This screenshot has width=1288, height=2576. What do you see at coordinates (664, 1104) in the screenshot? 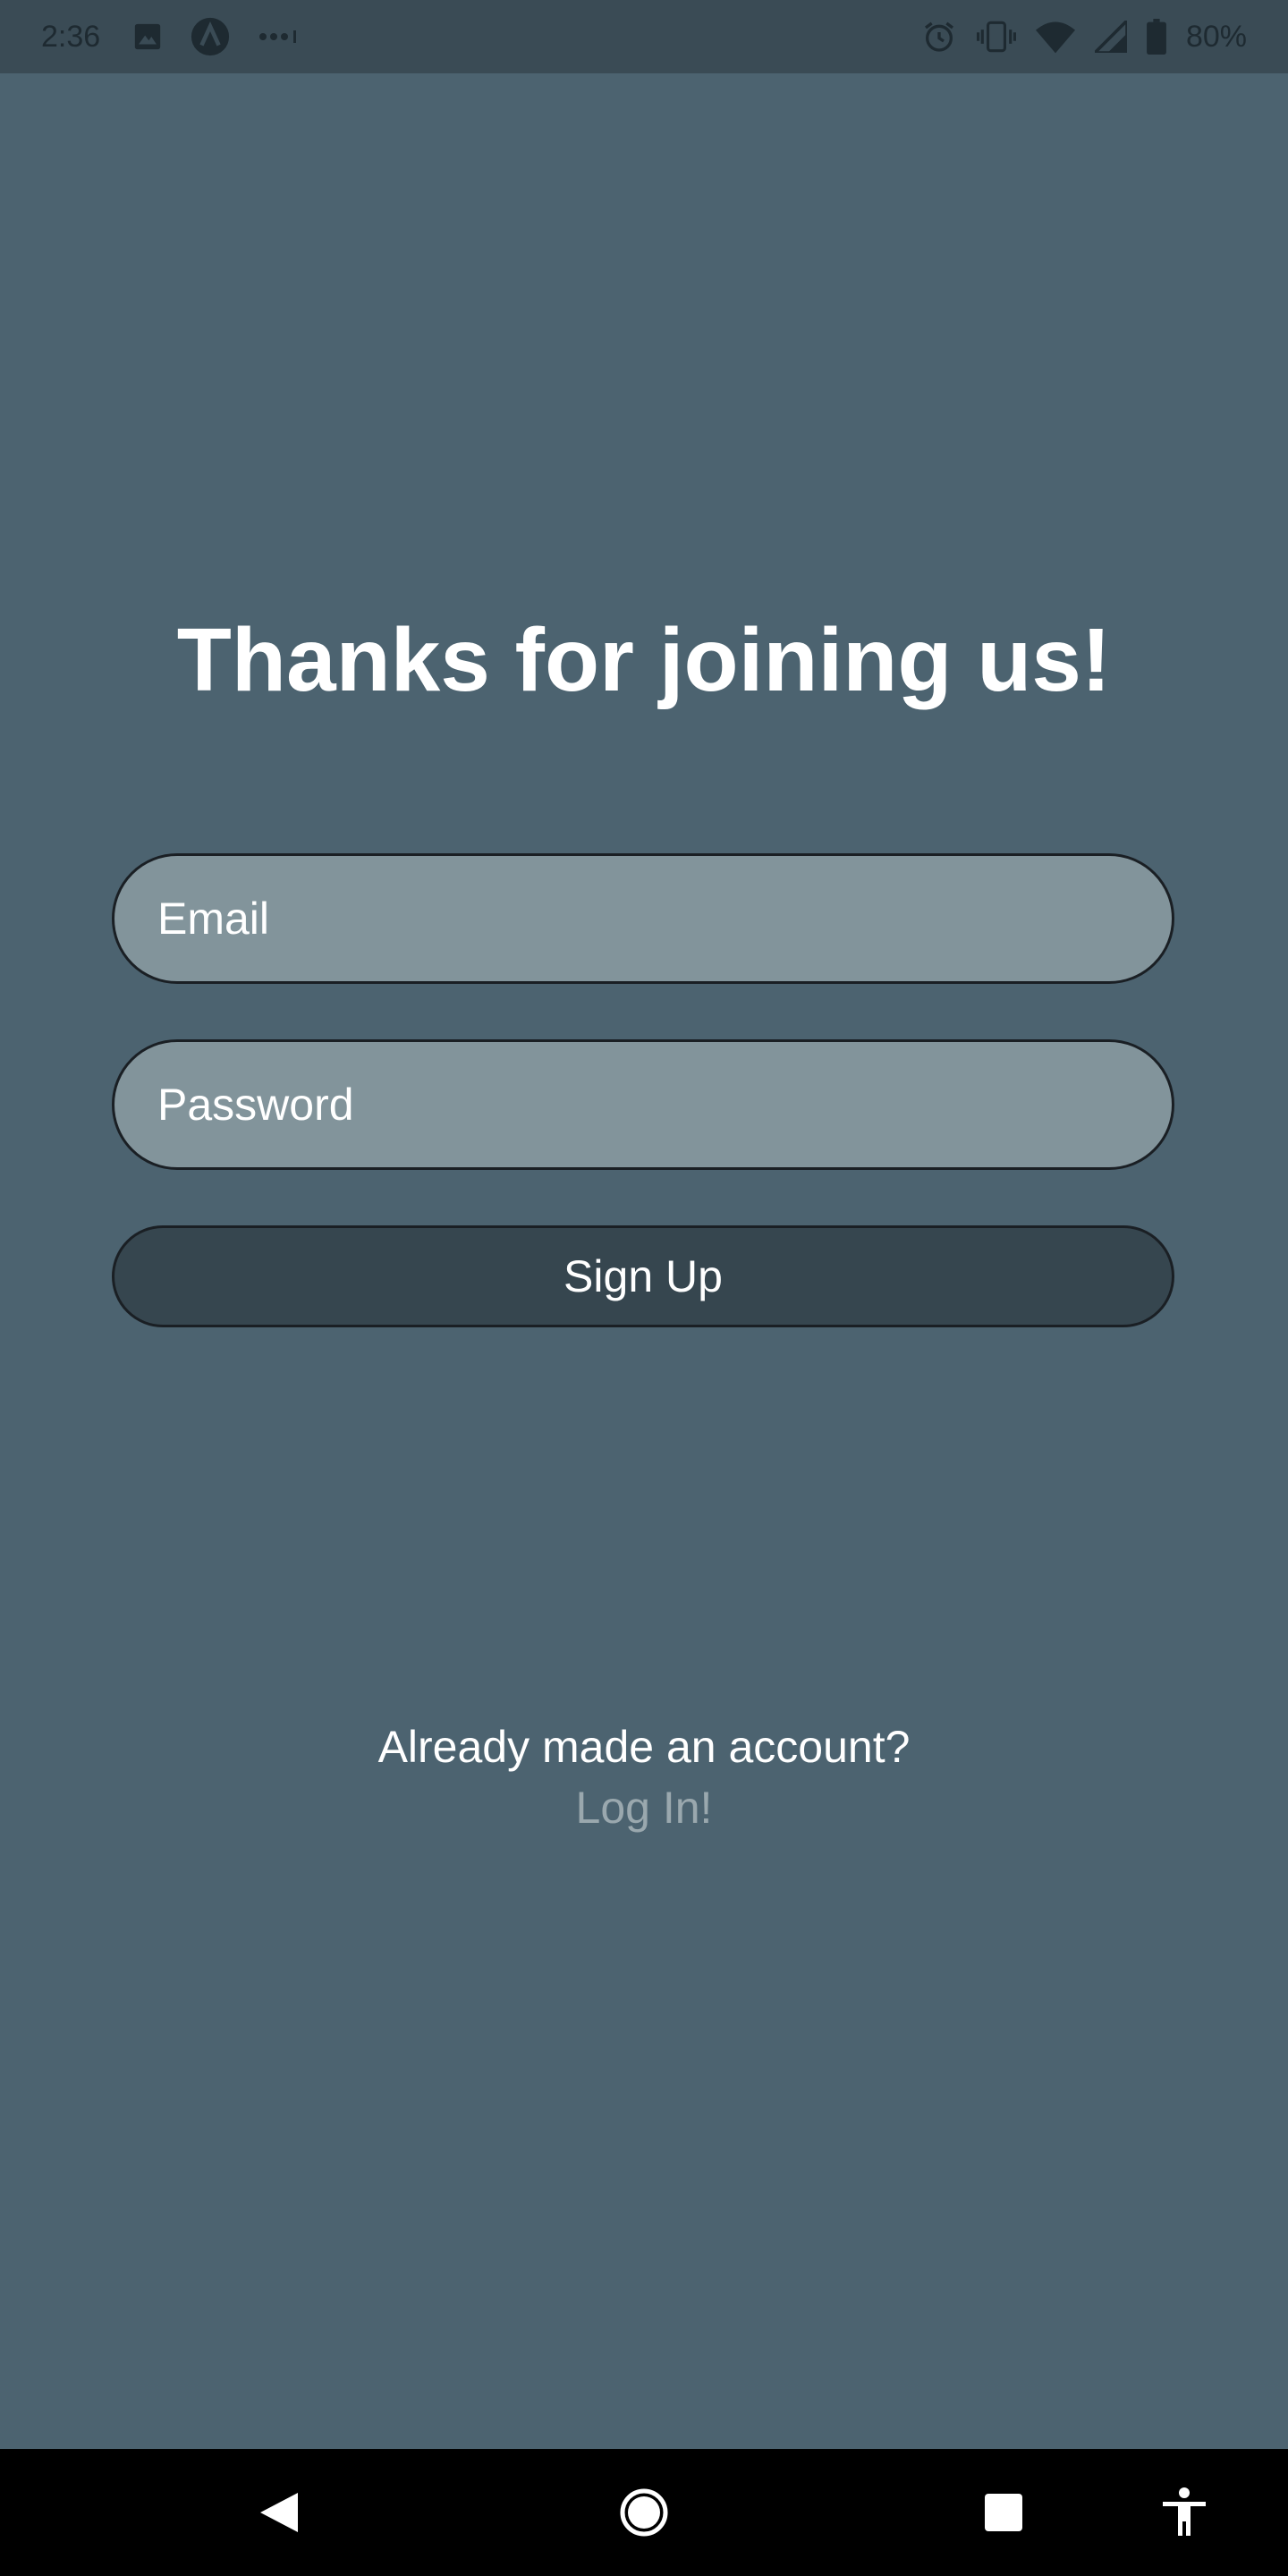
I see `password-field` at bounding box center [664, 1104].